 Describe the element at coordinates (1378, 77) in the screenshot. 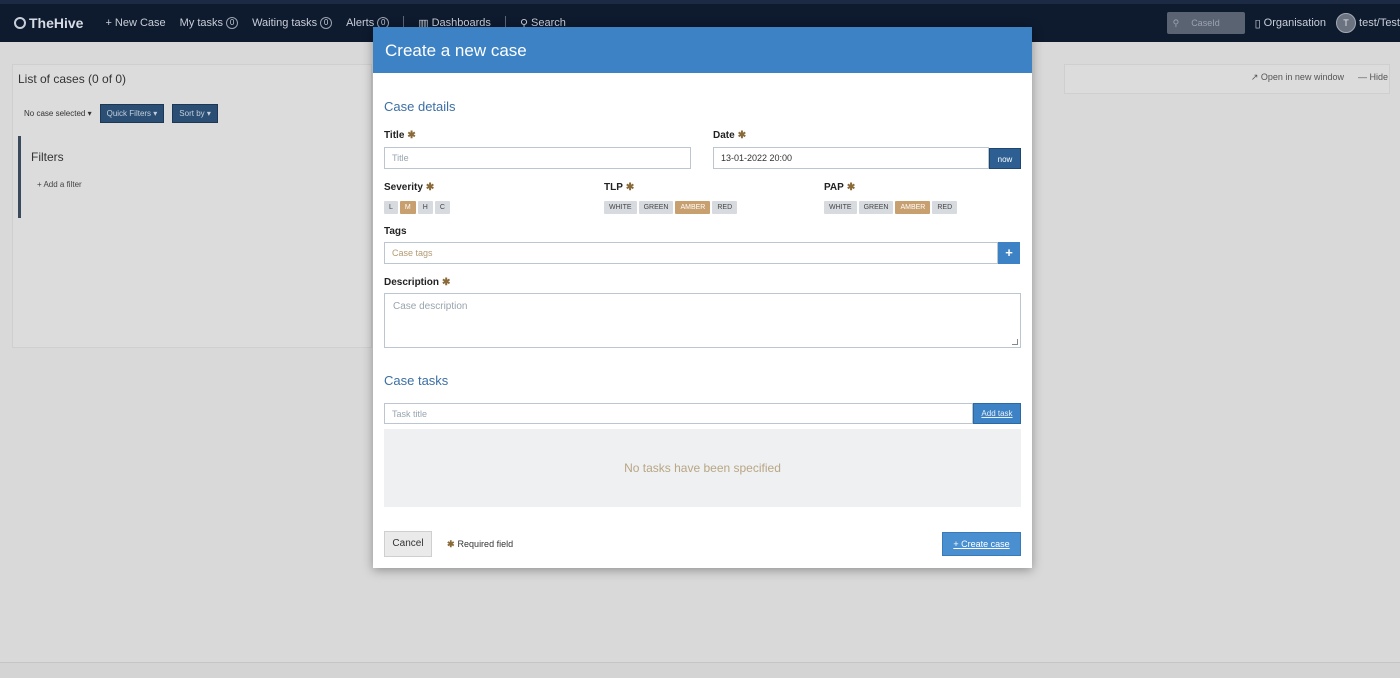

I see `hide-label: Hide` at that location.